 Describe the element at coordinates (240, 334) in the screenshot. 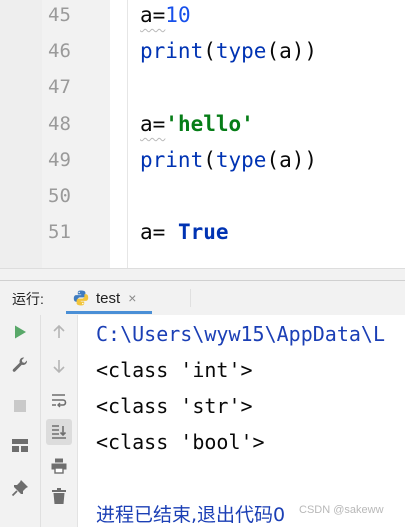

I see `console-interpreter-path: C:\Users\wyw15\AppData\L` at that location.